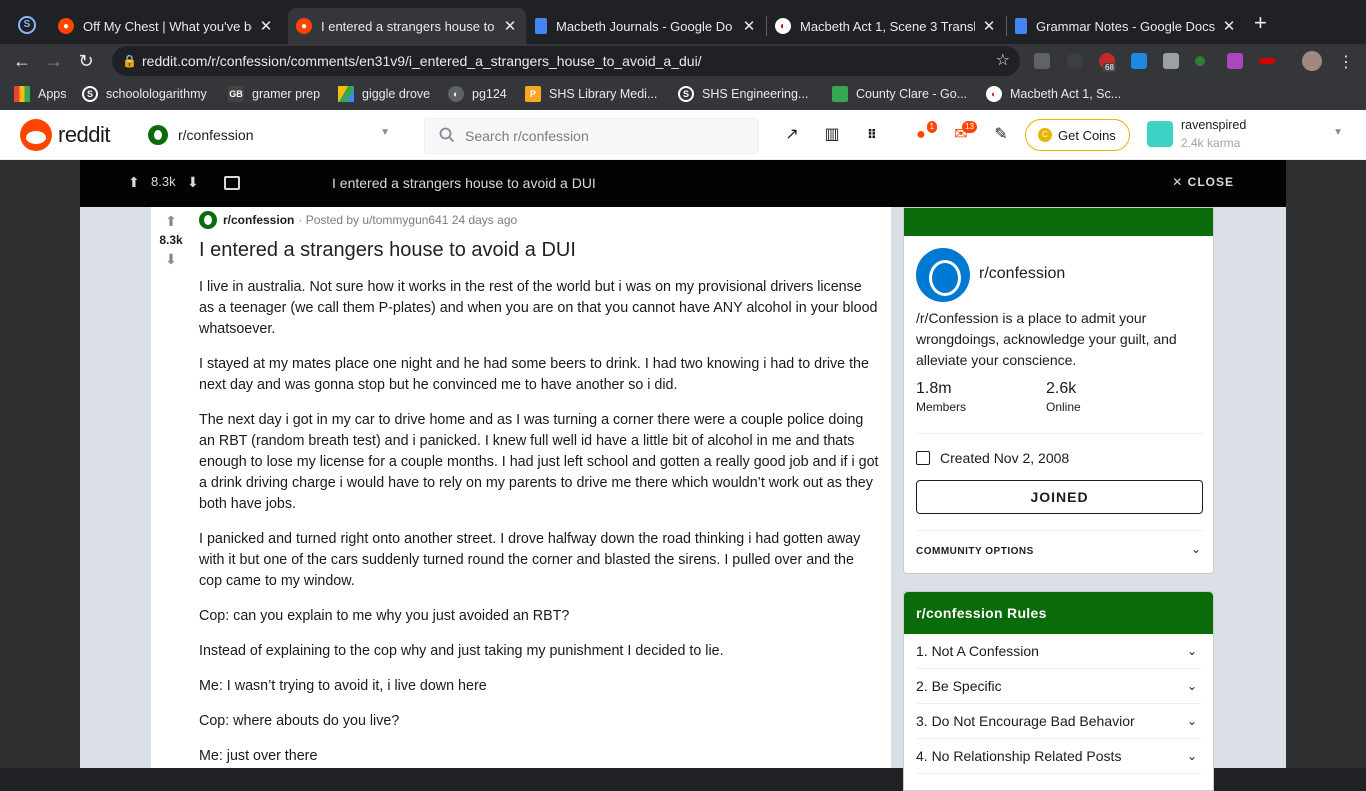  What do you see at coordinates (591, 136) in the screenshot?
I see `search-input: Search r/confession` at bounding box center [591, 136].